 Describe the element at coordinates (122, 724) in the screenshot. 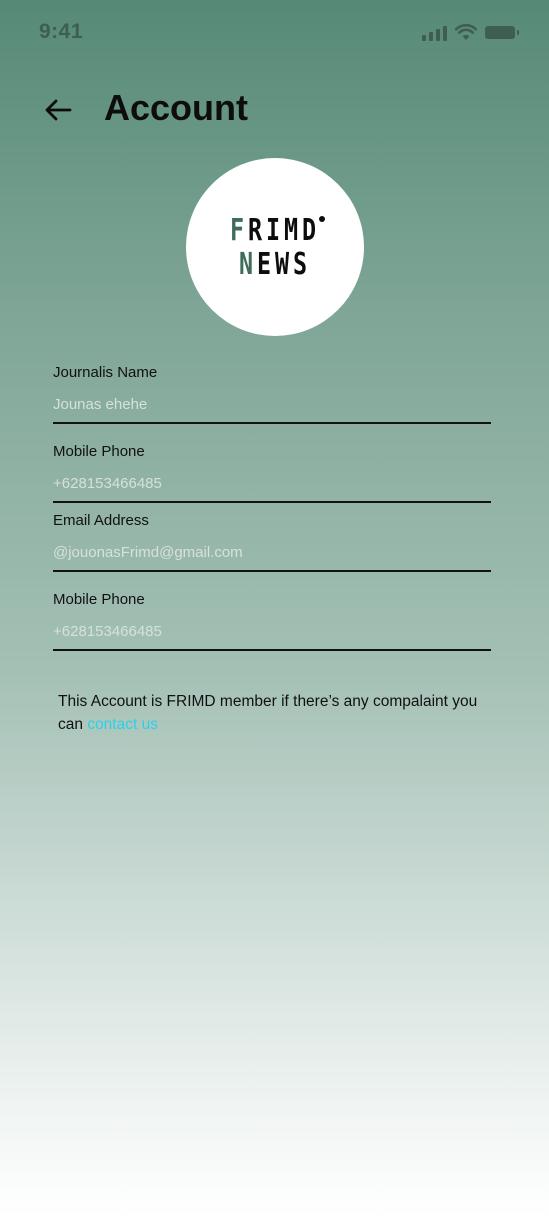

I see `contact-us-link: contact us` at that location.